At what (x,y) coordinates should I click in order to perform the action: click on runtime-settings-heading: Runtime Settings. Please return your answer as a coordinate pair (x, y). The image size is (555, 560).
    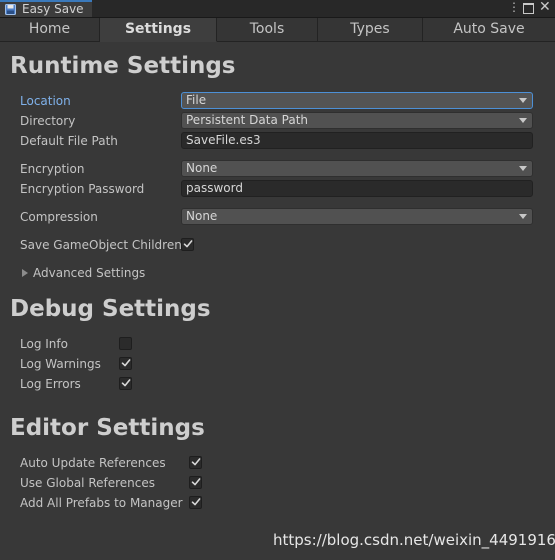
    Looking at the image, I should click on (123, 66).